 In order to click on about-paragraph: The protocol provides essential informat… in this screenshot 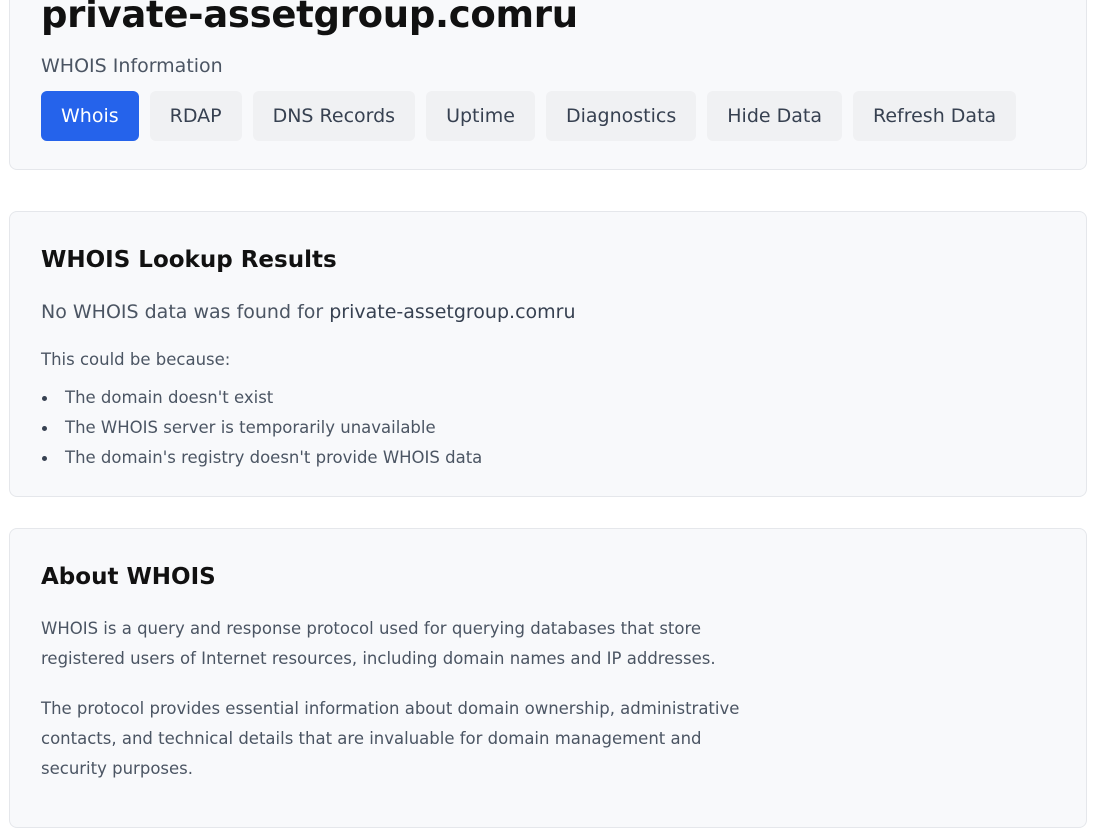, I will do `click(390, 738)`.